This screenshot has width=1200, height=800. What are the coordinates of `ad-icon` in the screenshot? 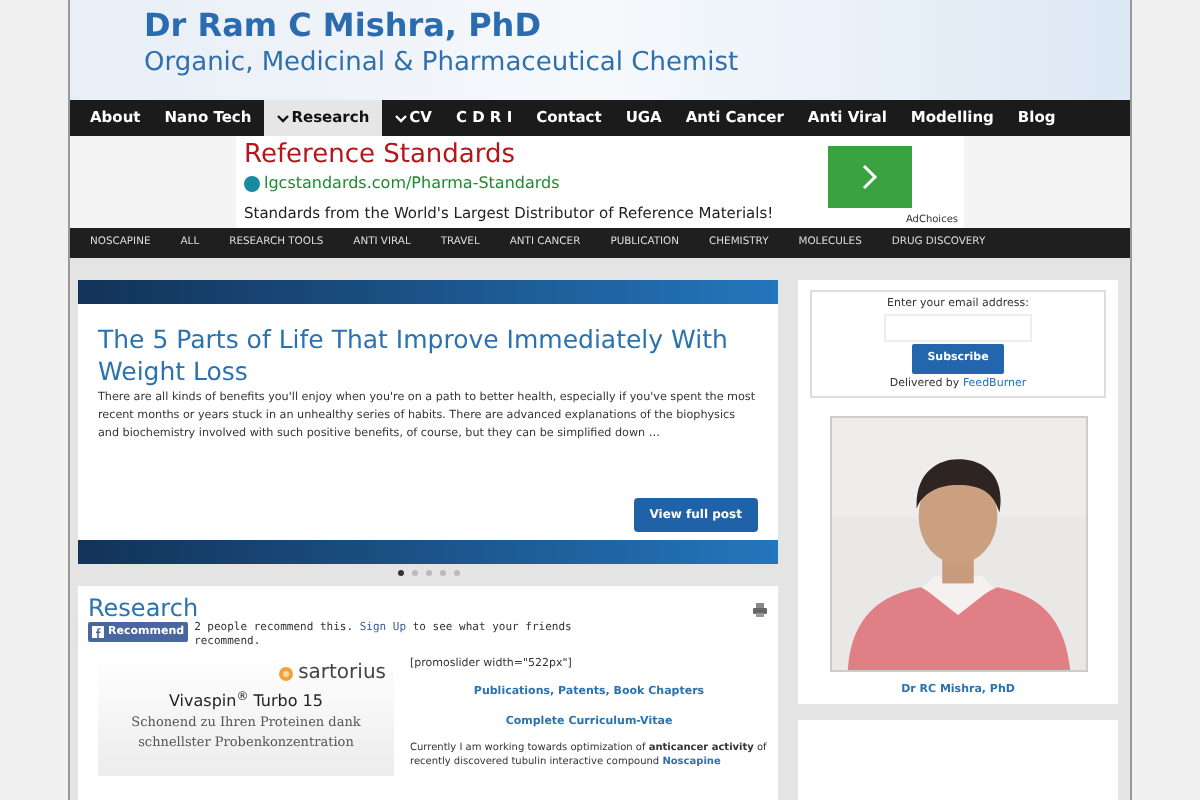 It's located at (252, 184).